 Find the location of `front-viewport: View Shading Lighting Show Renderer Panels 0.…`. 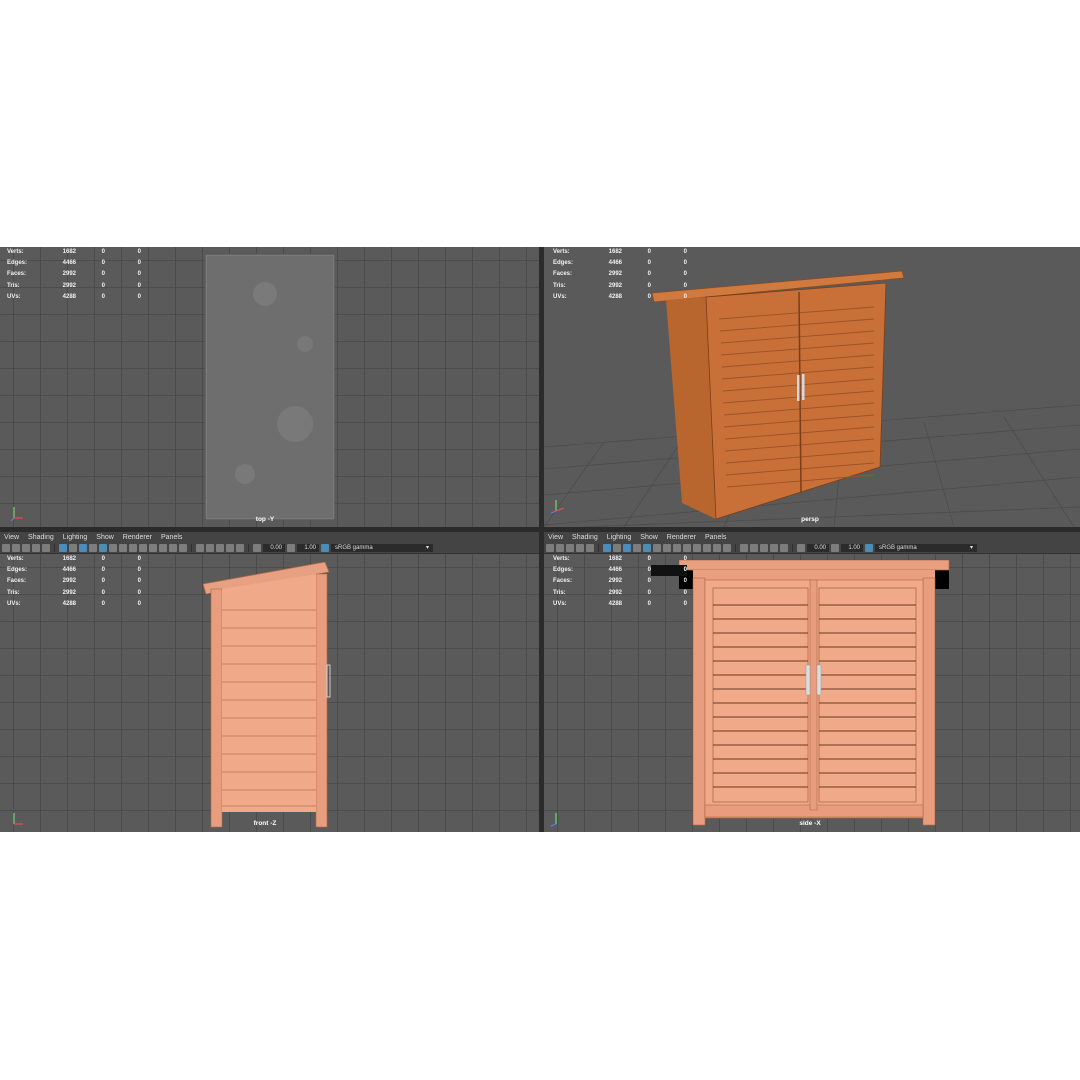

front-viewport: View Shading Lighting Show Renderer Panels 0.… is located at coordinates (269, 682).